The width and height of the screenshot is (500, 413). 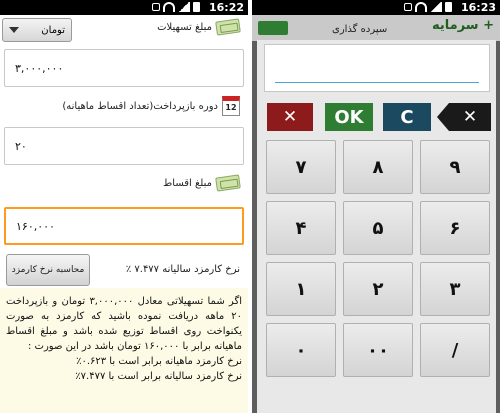 I want to click on clock: 16:23, so click(x=478, y=7).